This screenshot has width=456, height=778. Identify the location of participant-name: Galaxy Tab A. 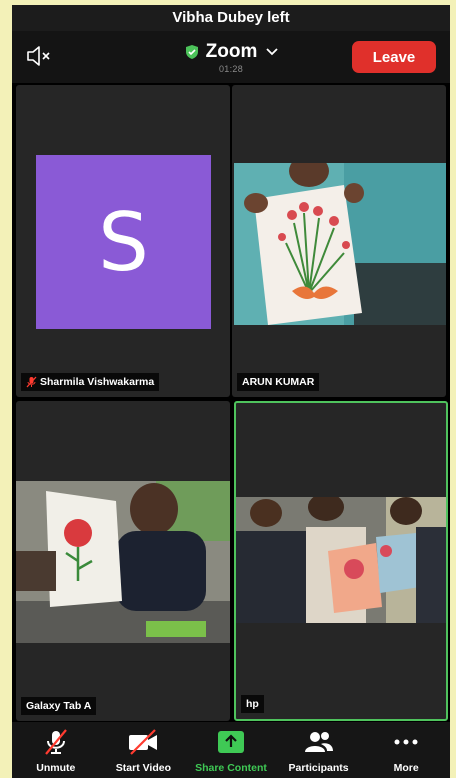
(59, 706).